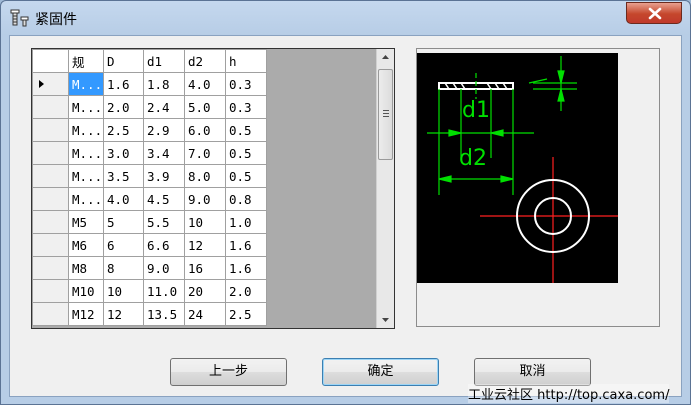  I want to click on cell-d1: 4.5, so click(164, 199).